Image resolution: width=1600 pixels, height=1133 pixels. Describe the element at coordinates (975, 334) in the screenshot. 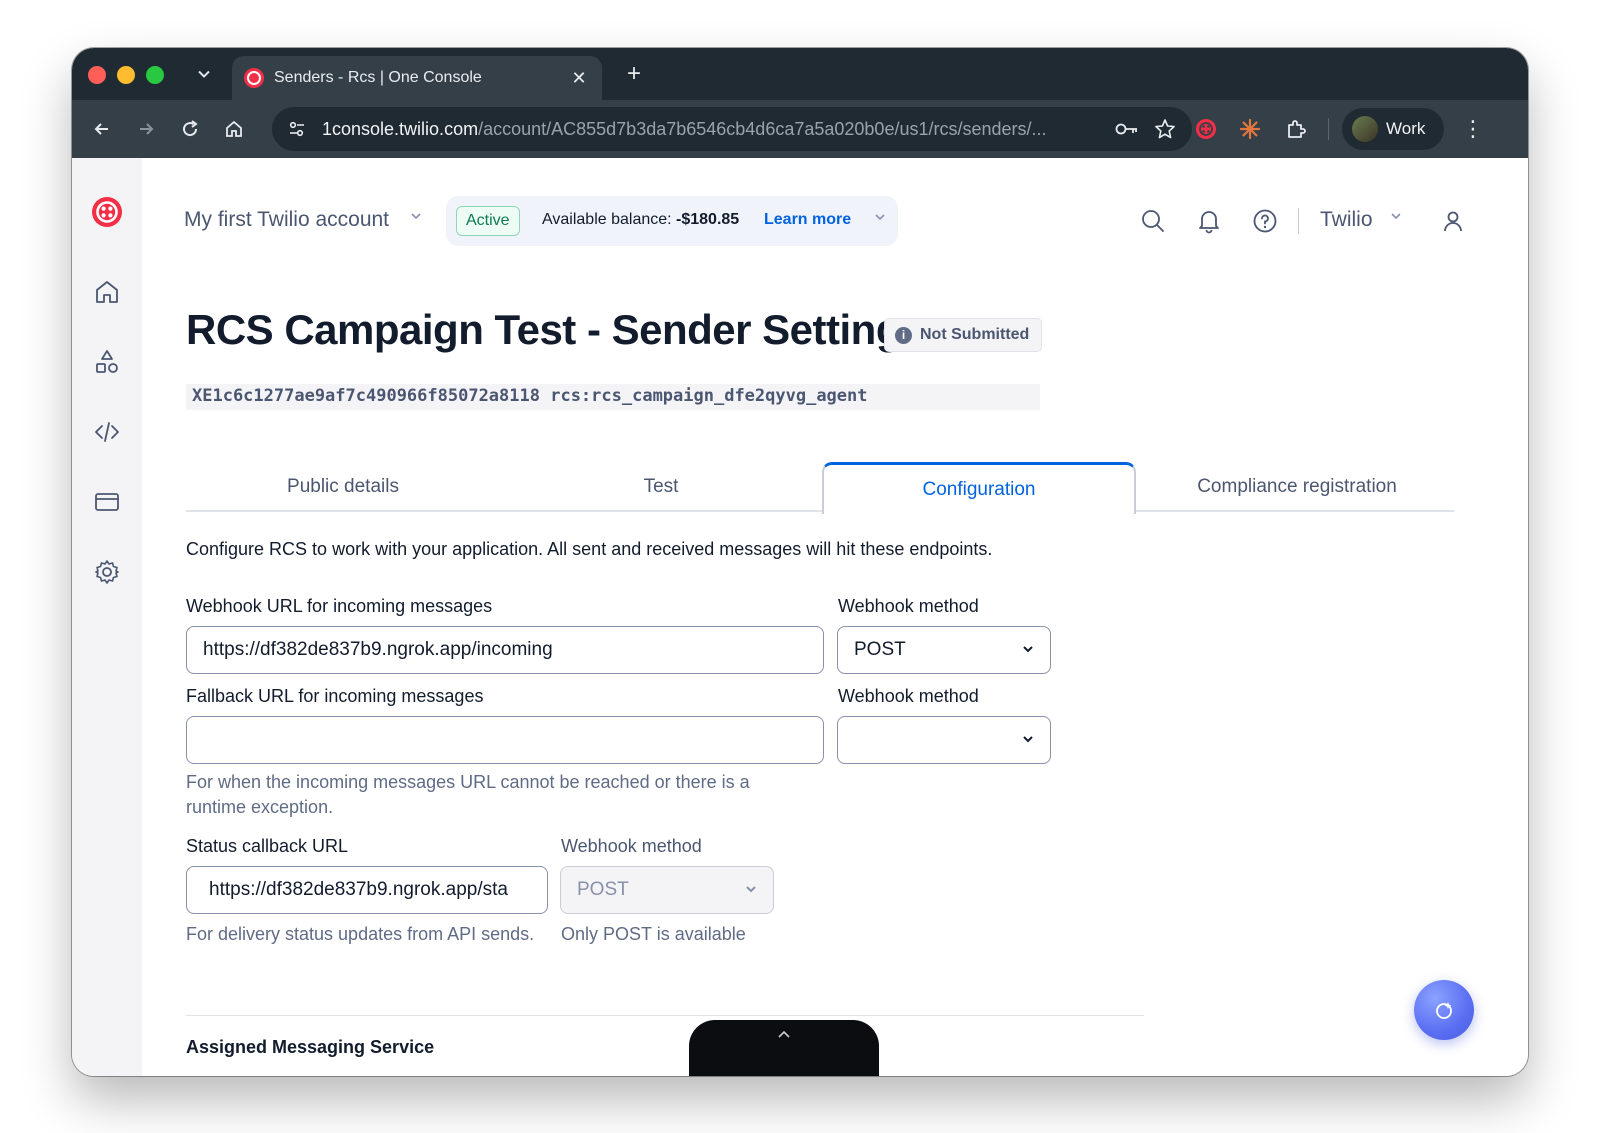

I see `submission-status-text: Not Submitted` at that location.